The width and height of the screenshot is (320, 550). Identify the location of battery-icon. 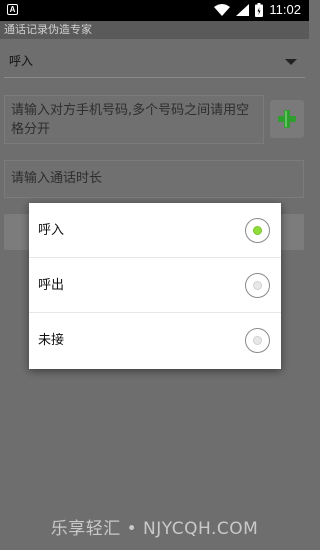
(259, 9).